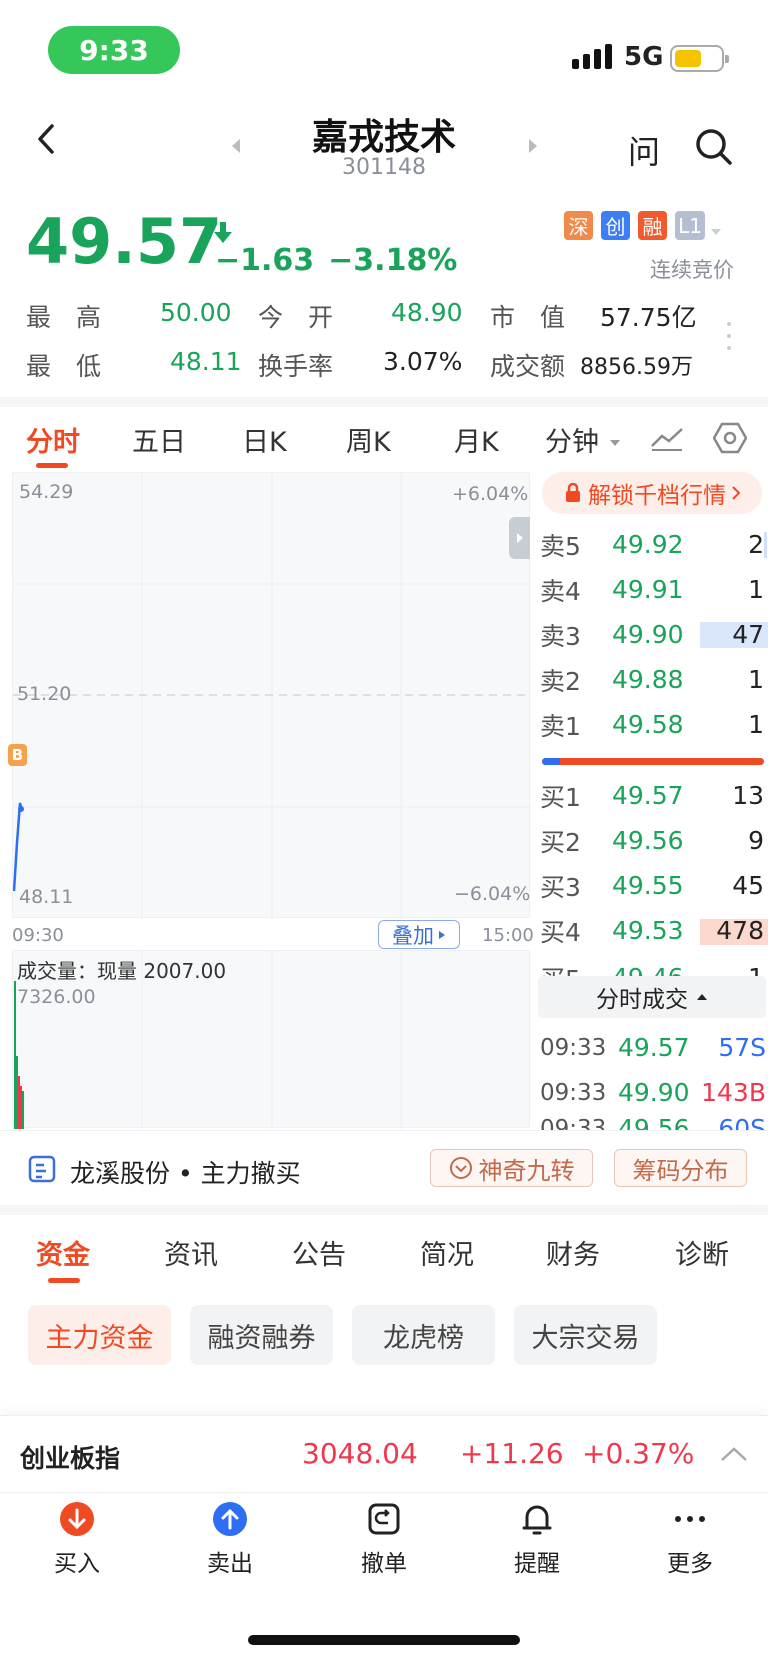 This screenshot has height=1663, width=768. What do you see at coordinates (560, 887) in the screenshot?
I see `bid-label: 买3` at bounding box center [560, 887].